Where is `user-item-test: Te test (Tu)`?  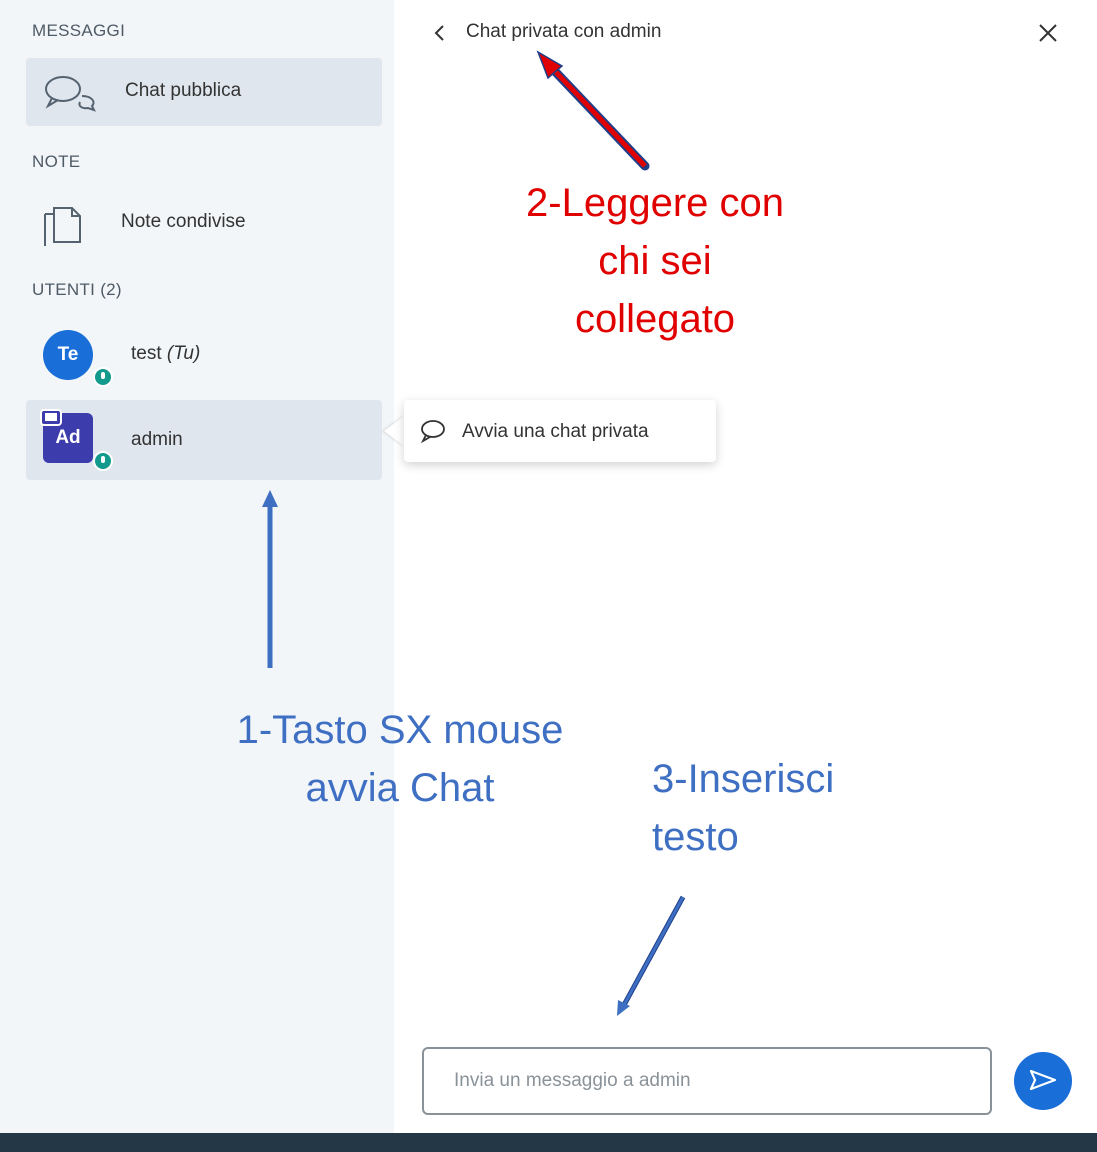 user-item-test: Te test (Tu) is located at coordinates (204, 356).